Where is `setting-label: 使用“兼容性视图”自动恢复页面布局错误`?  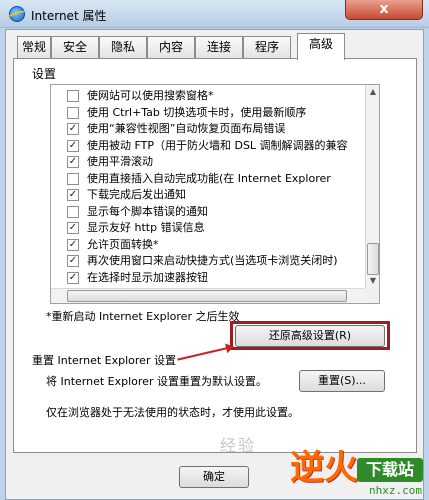 setting-label: 使用“兼容性视图”自动恢复页面布局错误 is located at coordinates (186, 128).